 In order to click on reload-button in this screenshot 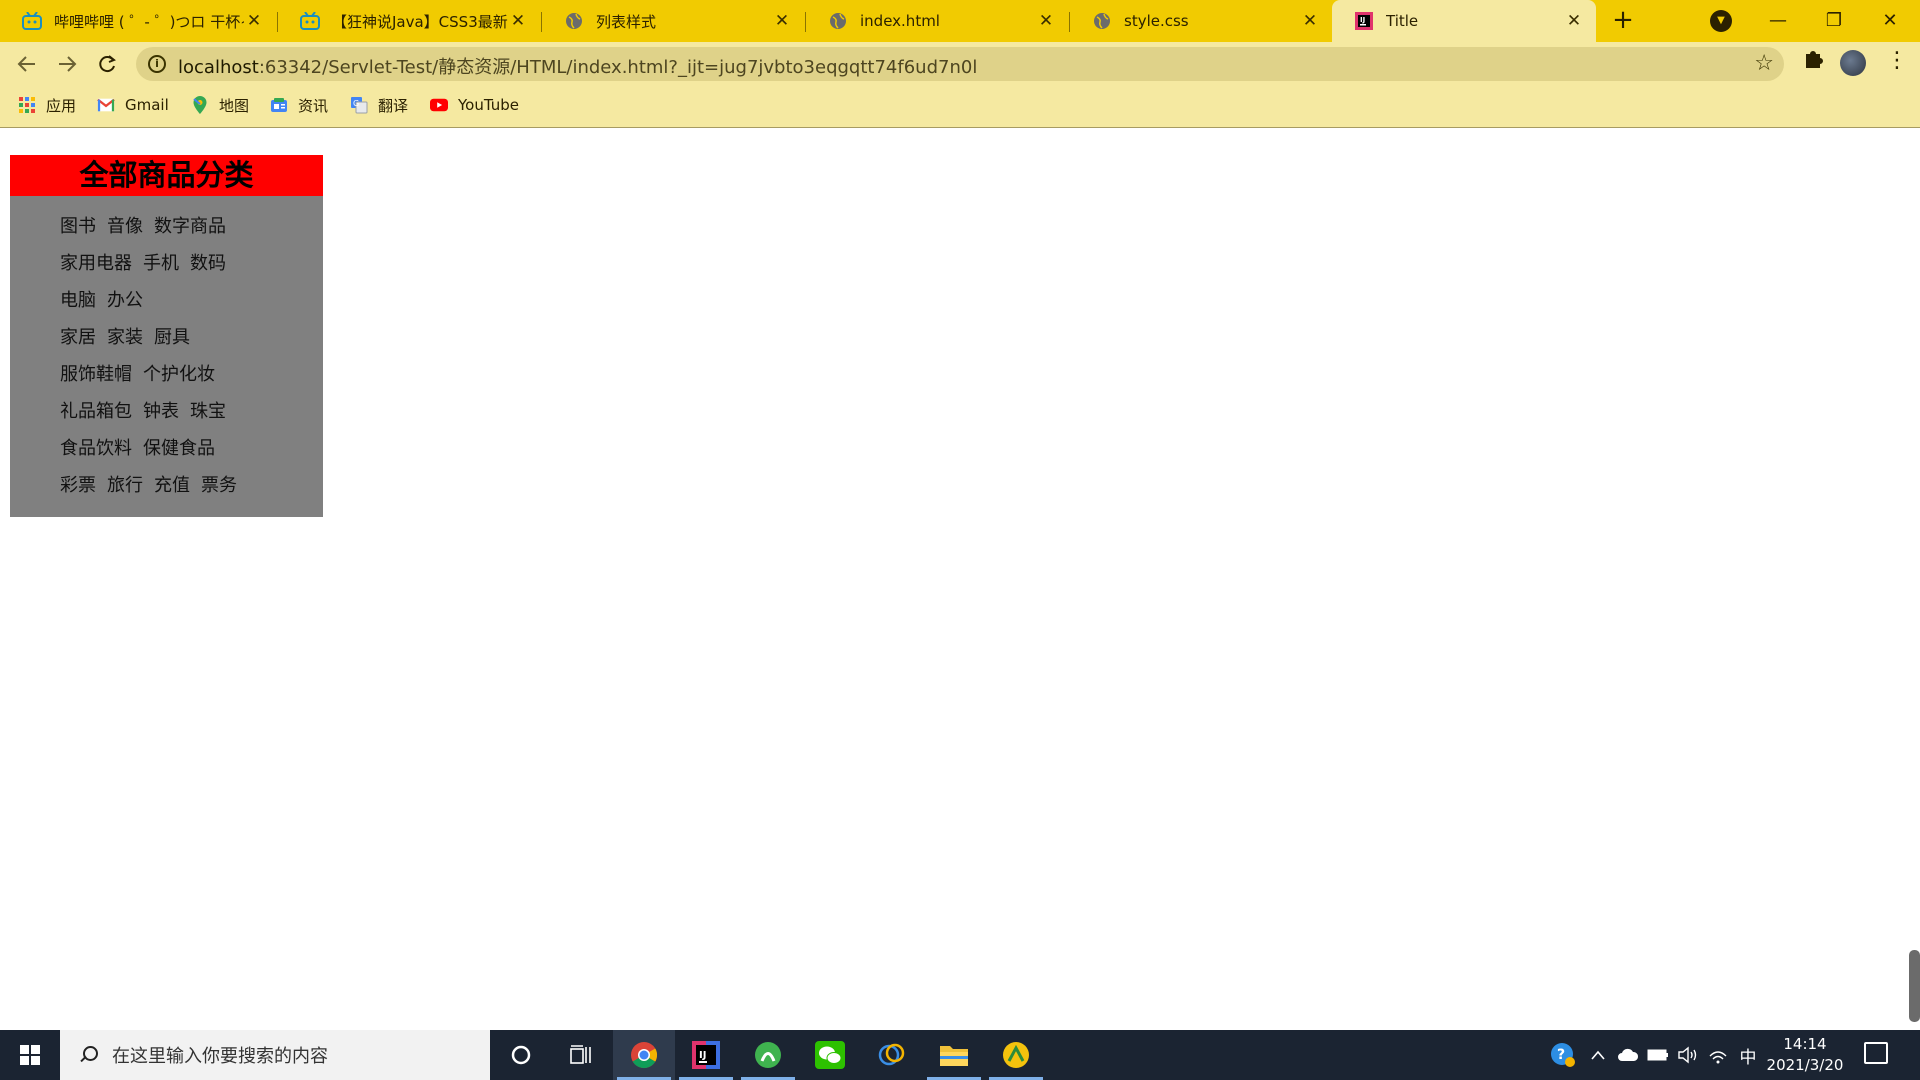, I will do `click(107, 64)`.